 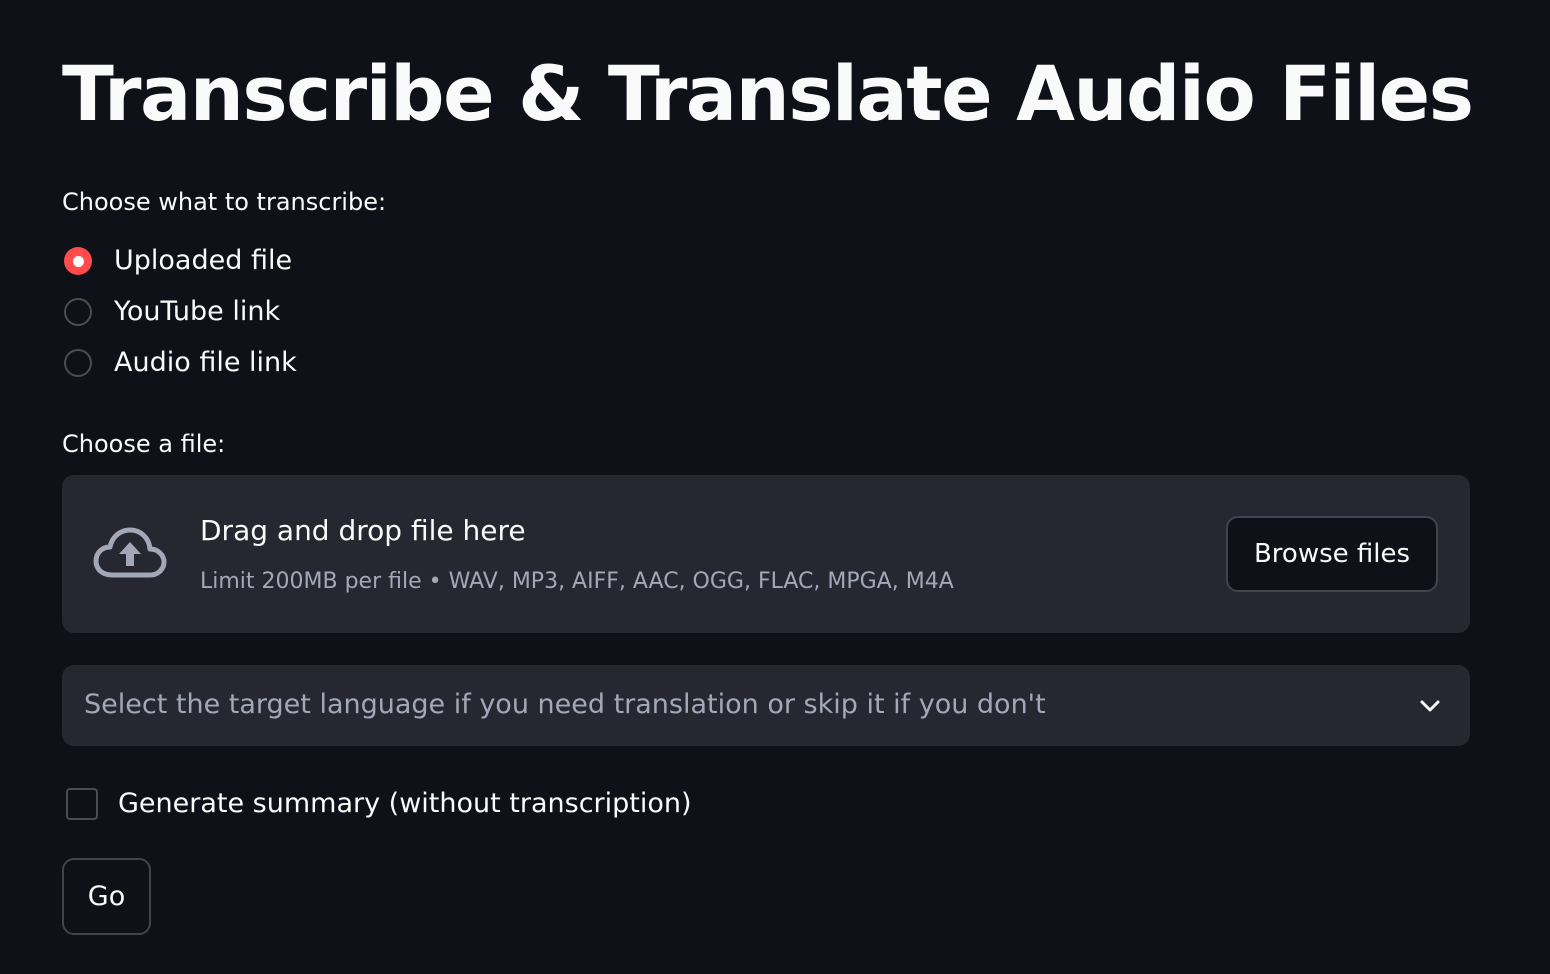 I want to click on generate-summary-label: Generate summary (without transcription), so click(x=405, y=803).